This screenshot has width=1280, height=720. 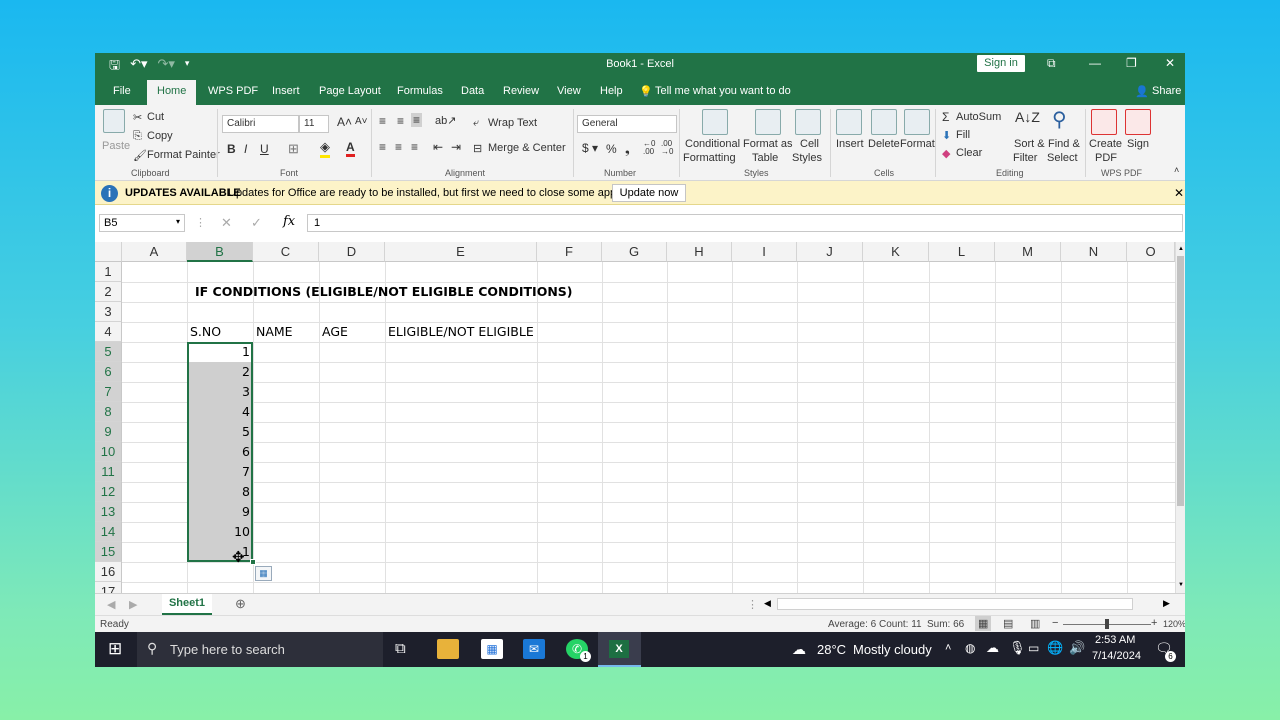 What do you see at coordinates (1035, 623) in the screenshot?
I see `page-break-view-icon: ▥` at bounding box center [1035, 623].